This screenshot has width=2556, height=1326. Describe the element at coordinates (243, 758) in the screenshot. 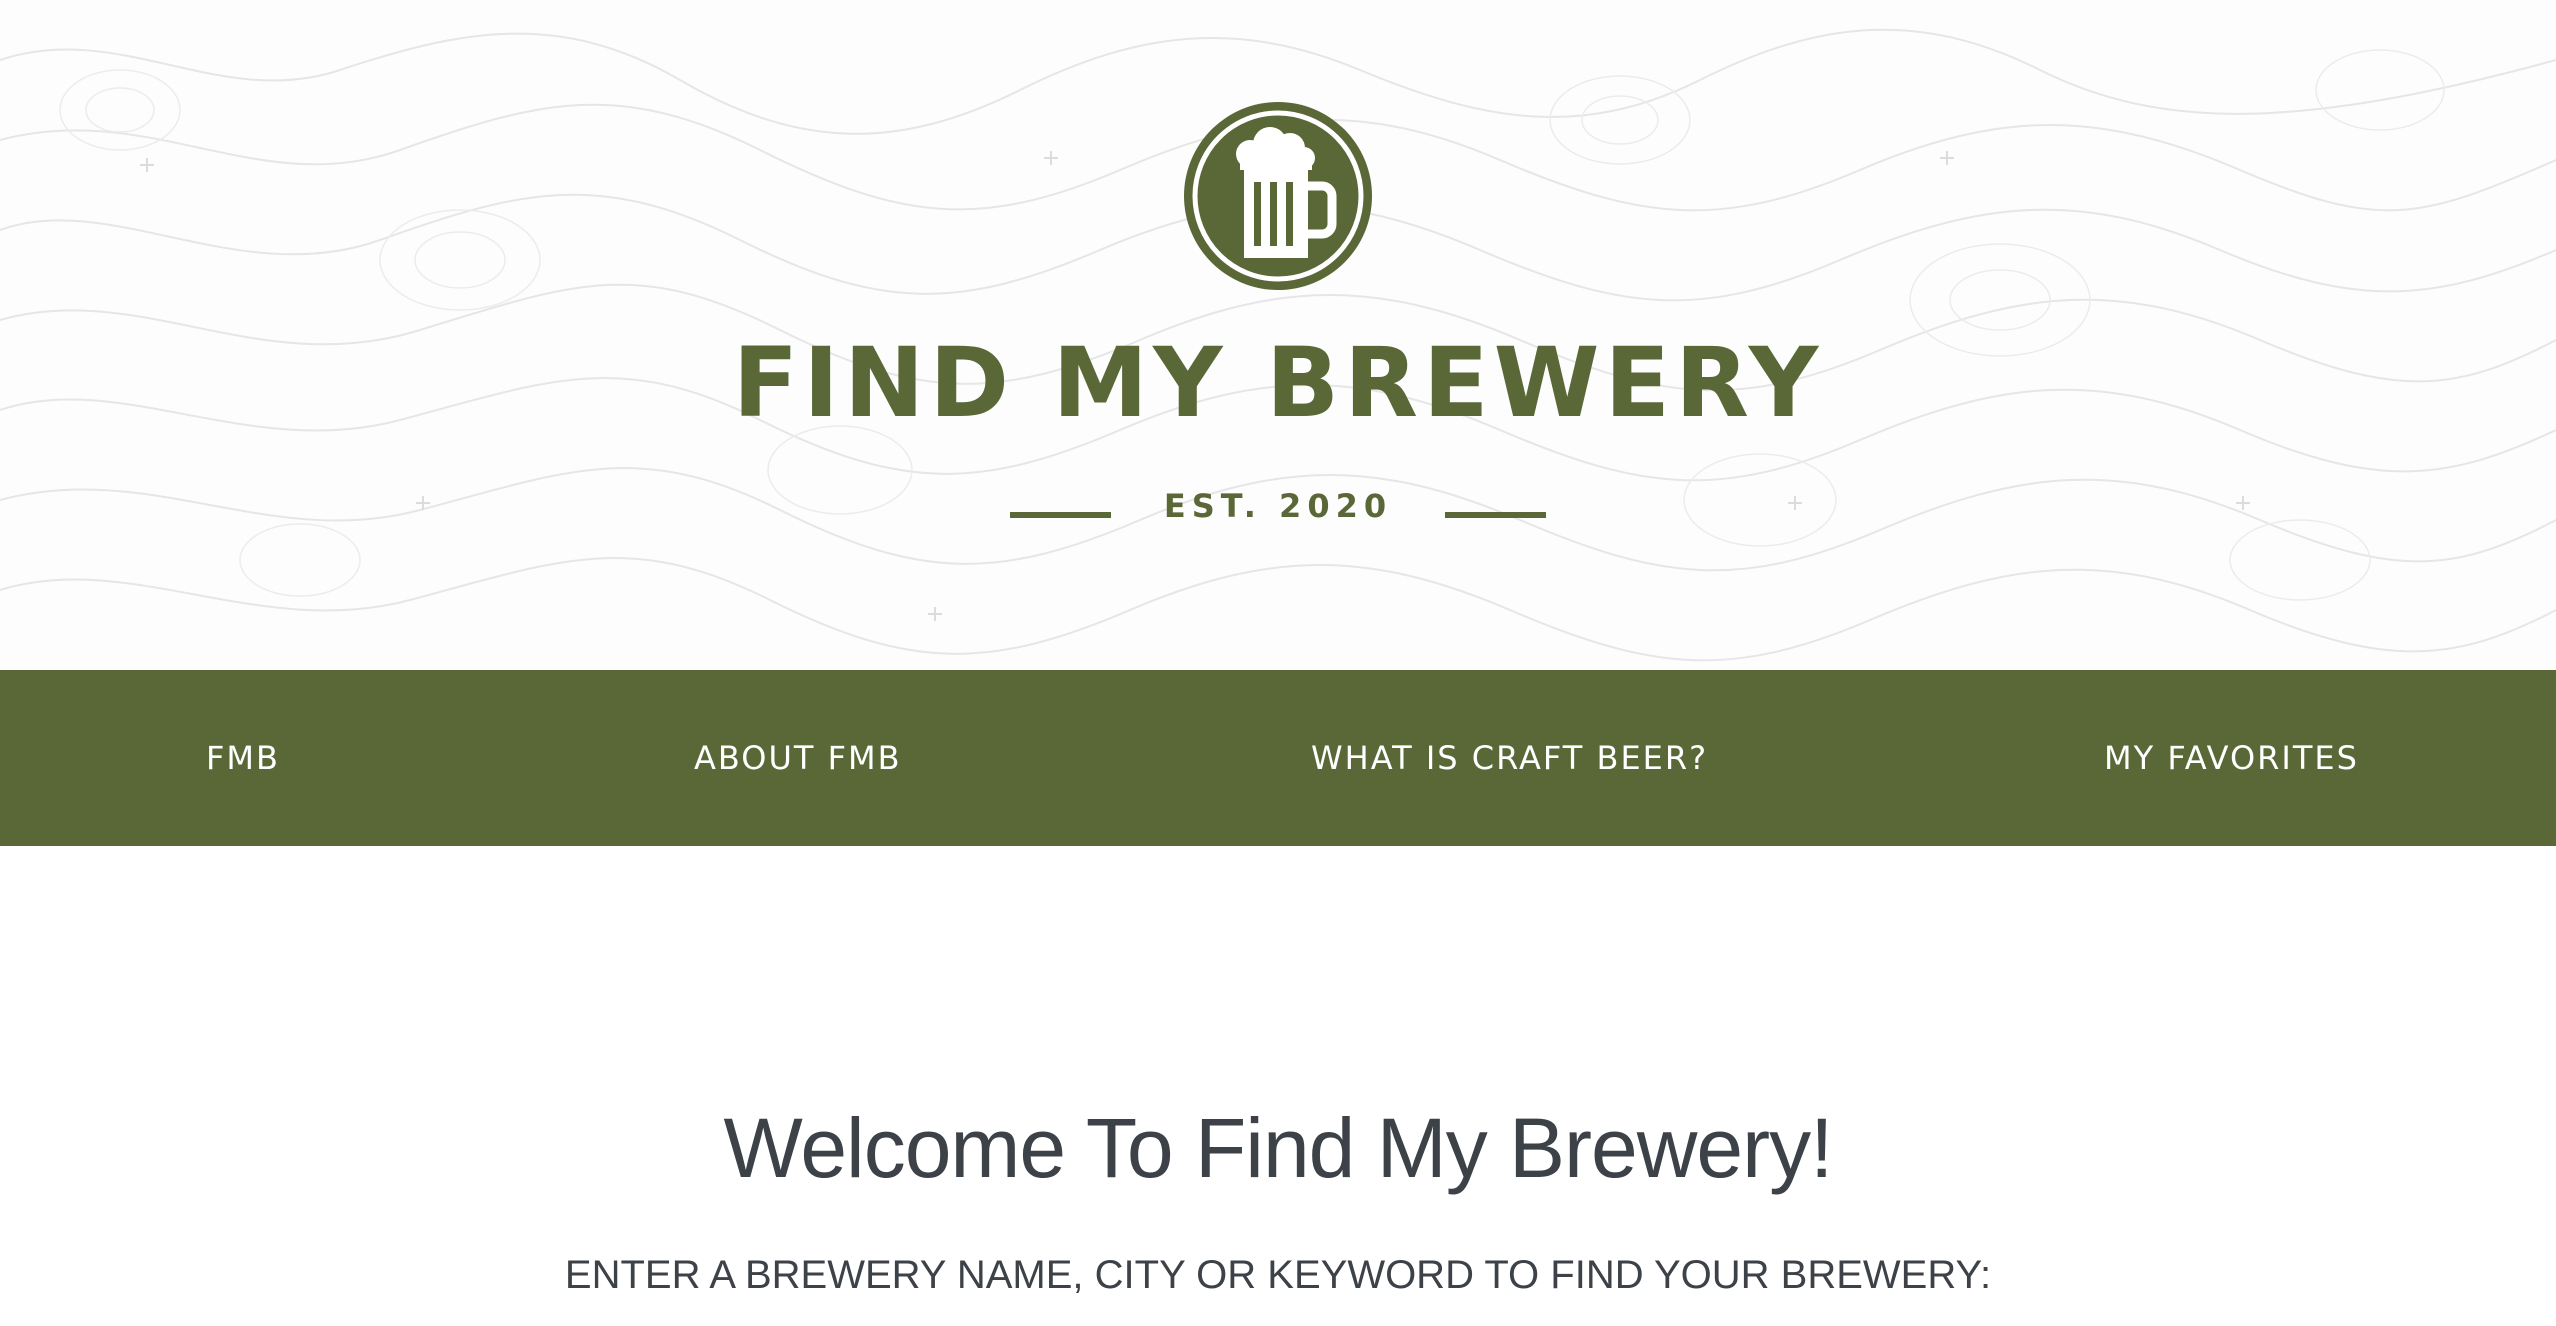

I see `nav-link-fmb: FMB` at that location.